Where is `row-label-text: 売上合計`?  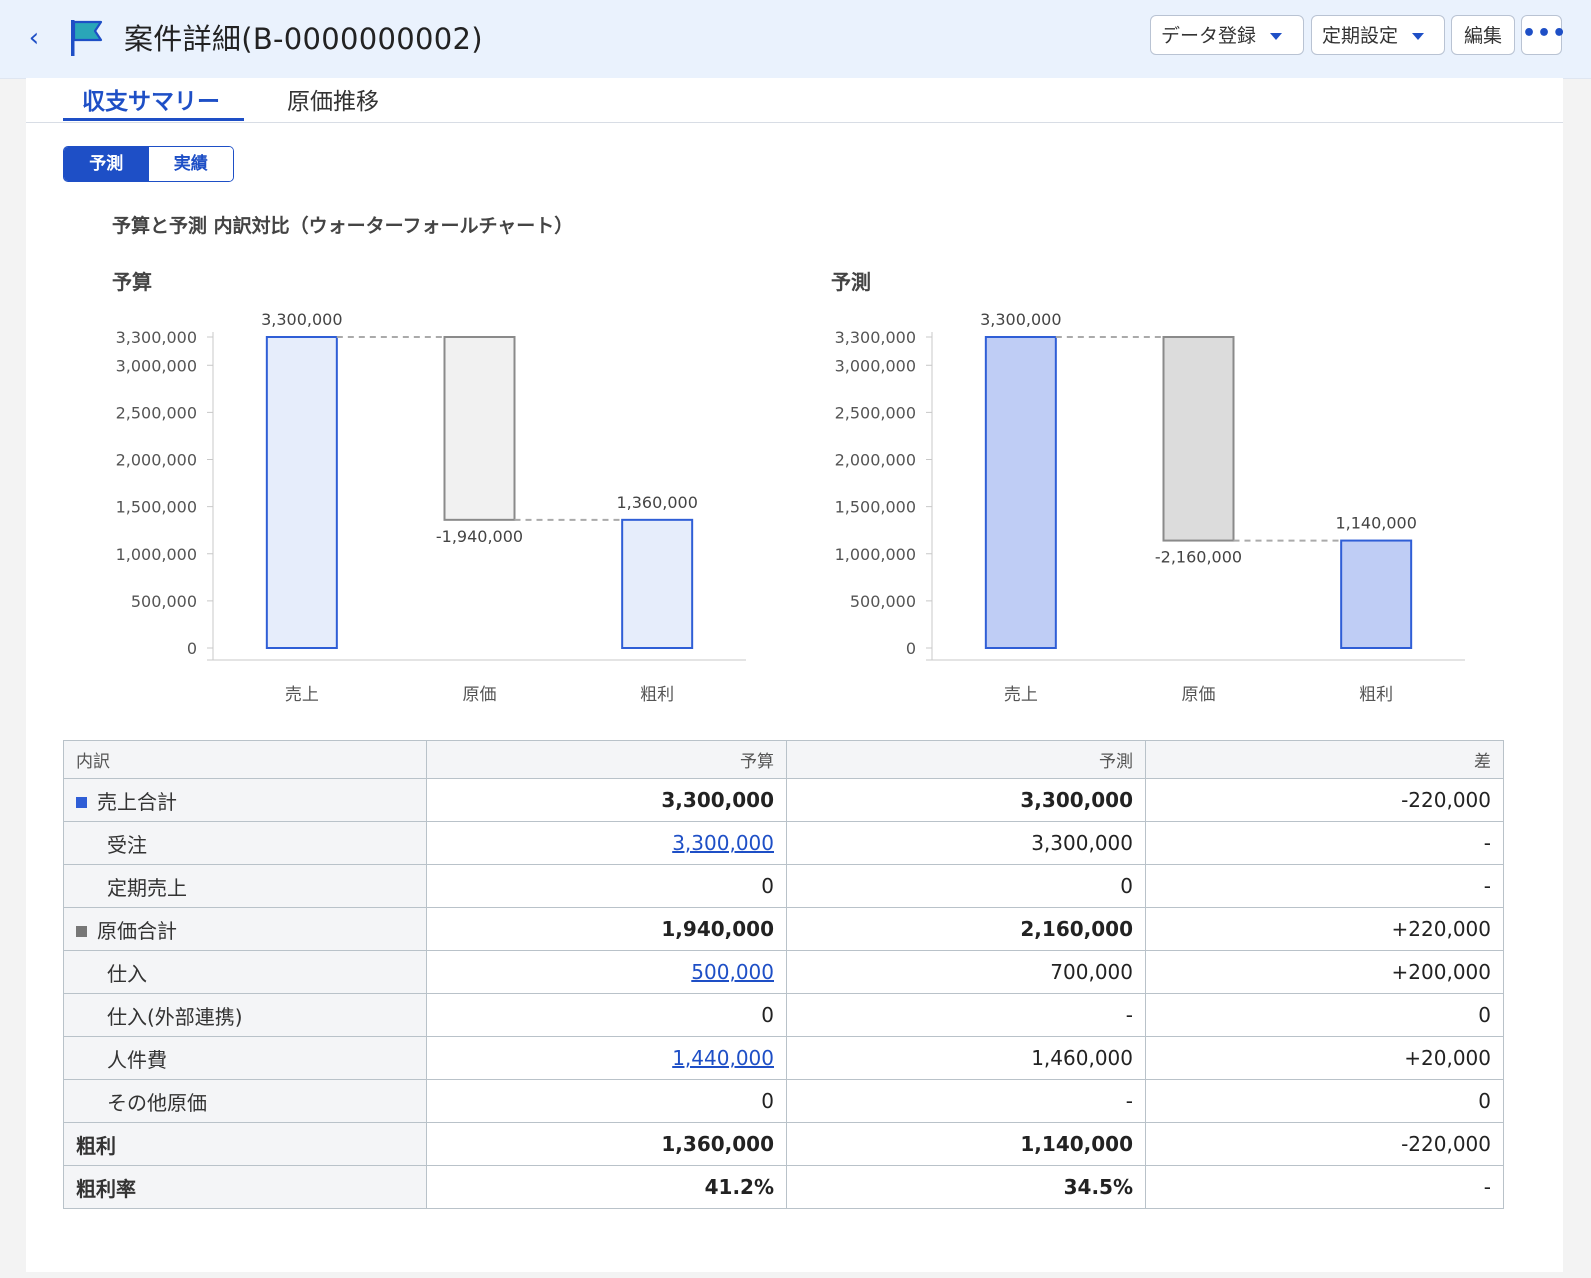 row-label-text: 売上合計 is located at coordinates (137, 801).